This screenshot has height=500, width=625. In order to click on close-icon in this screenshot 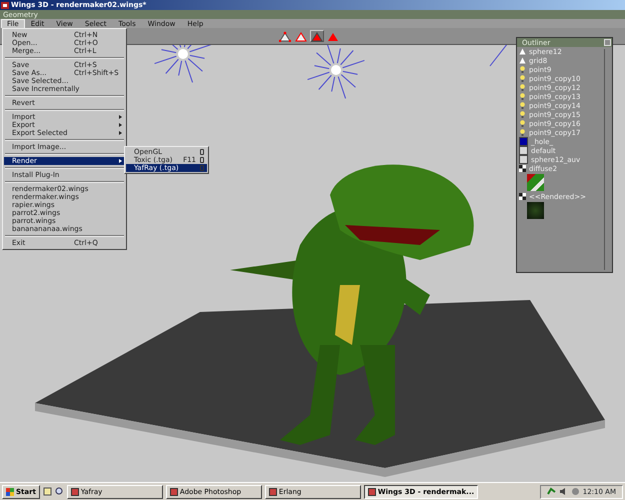, I will do `click(607, 42)`.